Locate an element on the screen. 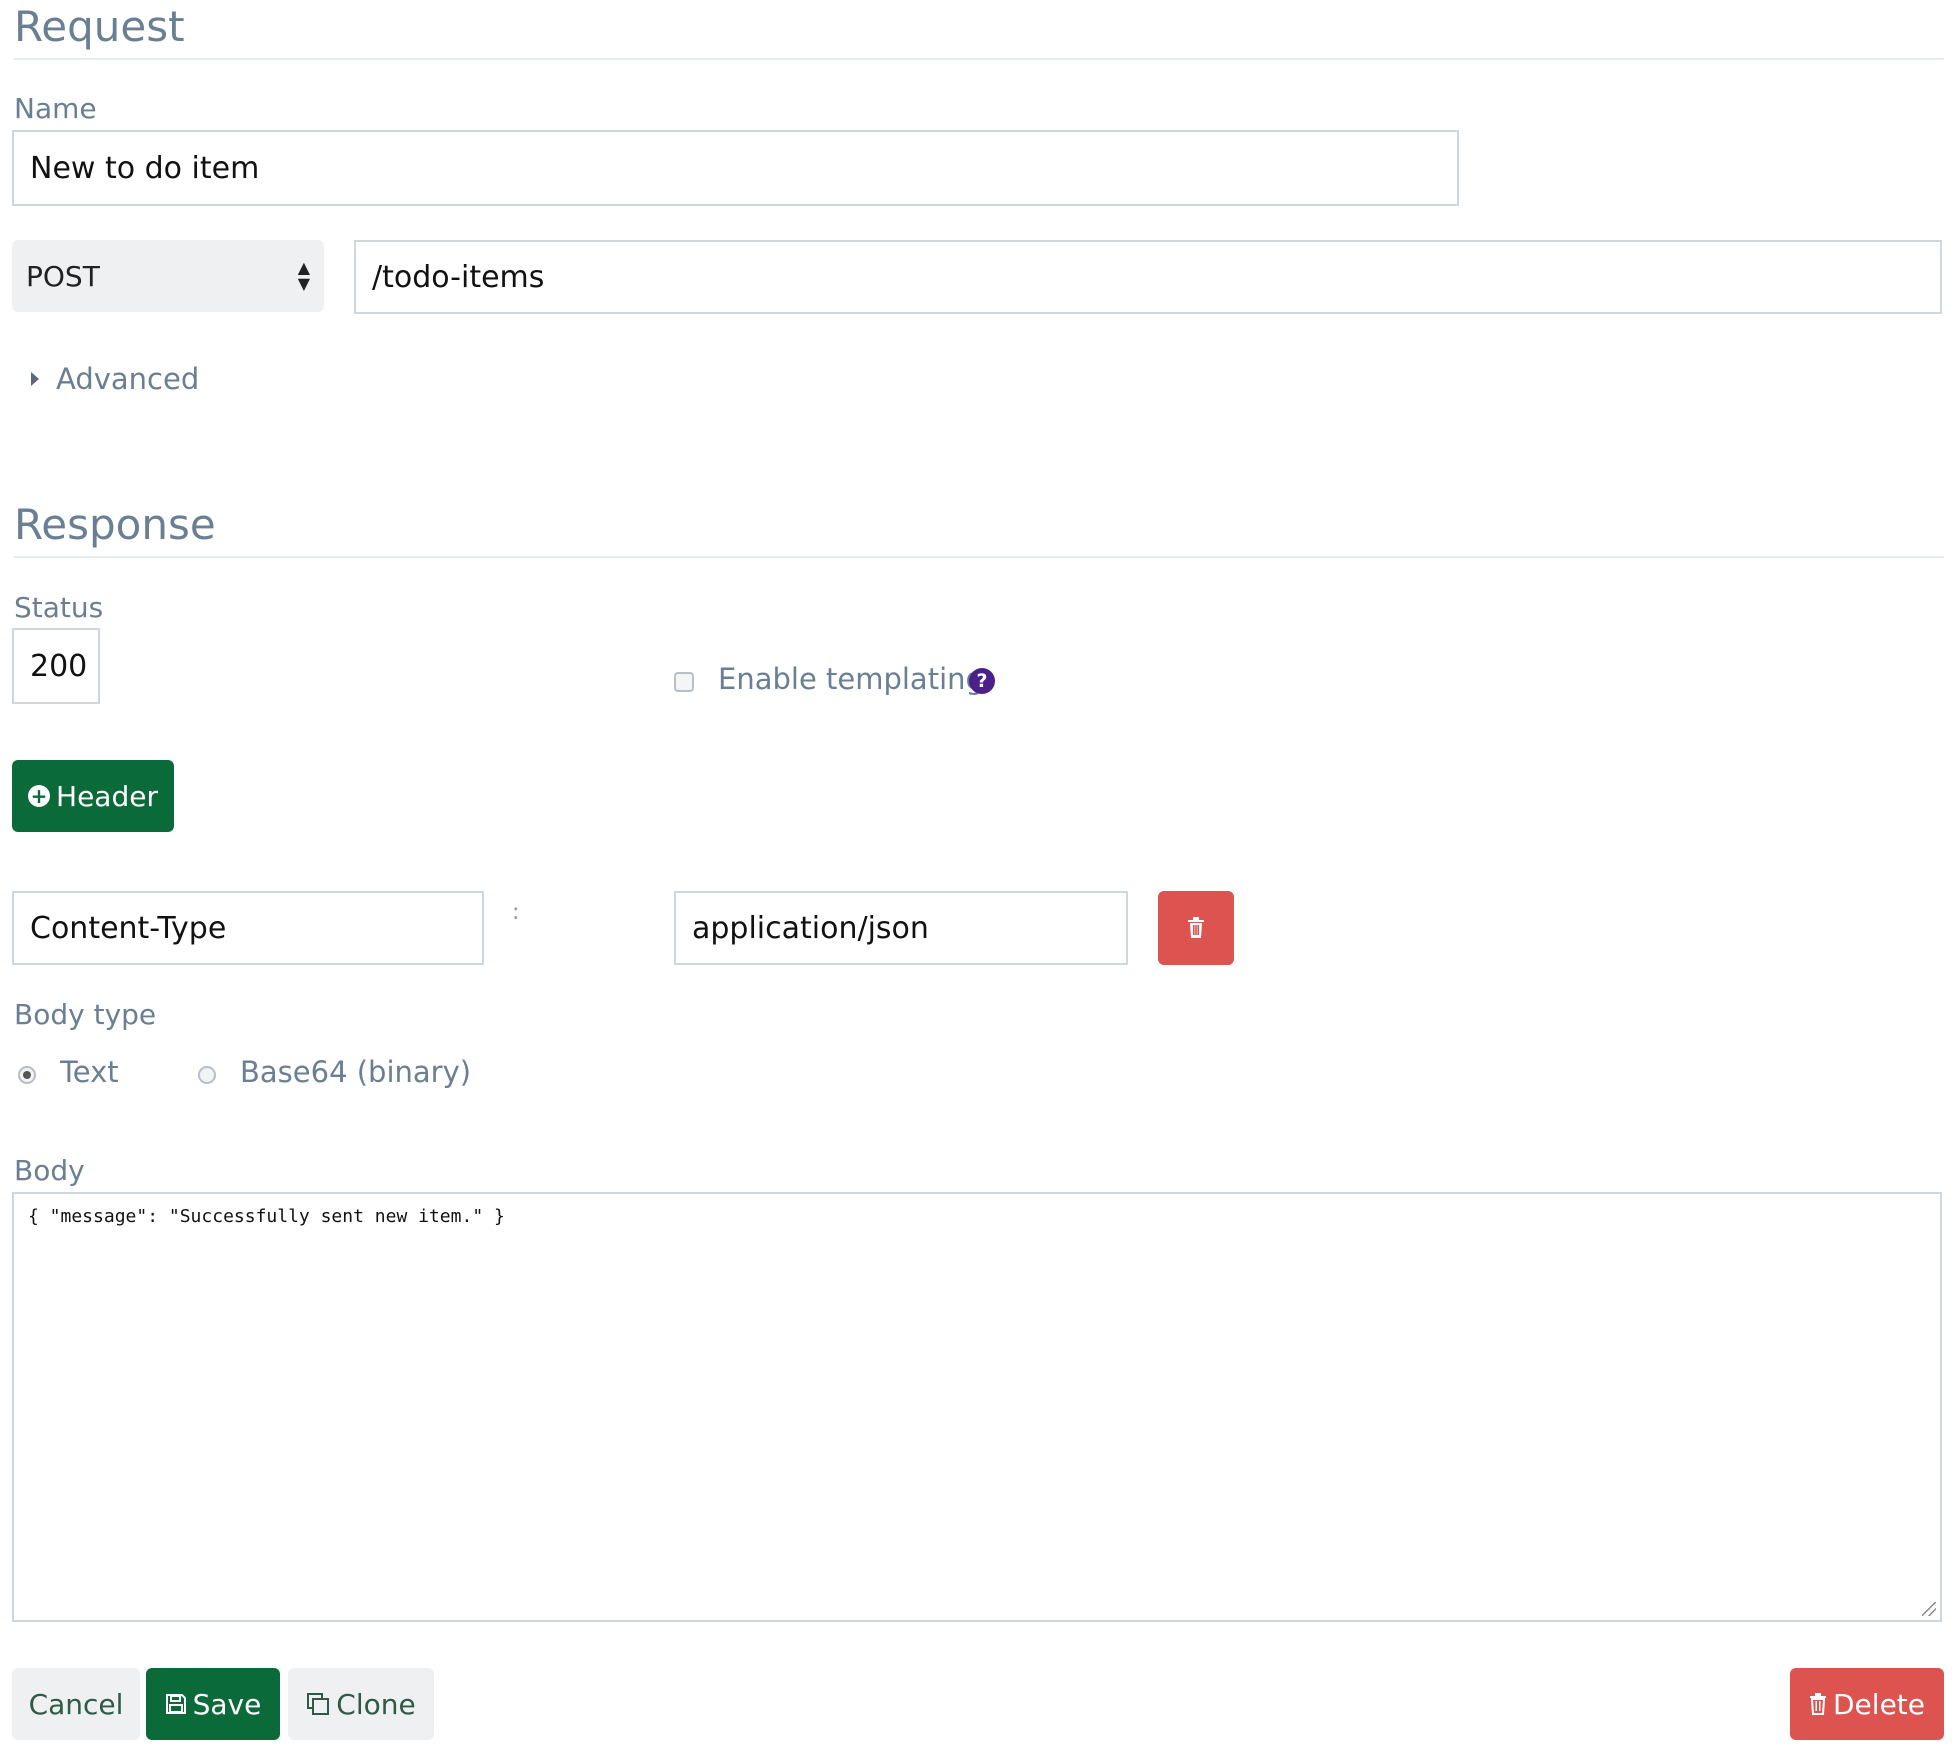 This screenshot has height=1752, width=1958. delete-label: Delete is located at coordinates (1879, 1704).